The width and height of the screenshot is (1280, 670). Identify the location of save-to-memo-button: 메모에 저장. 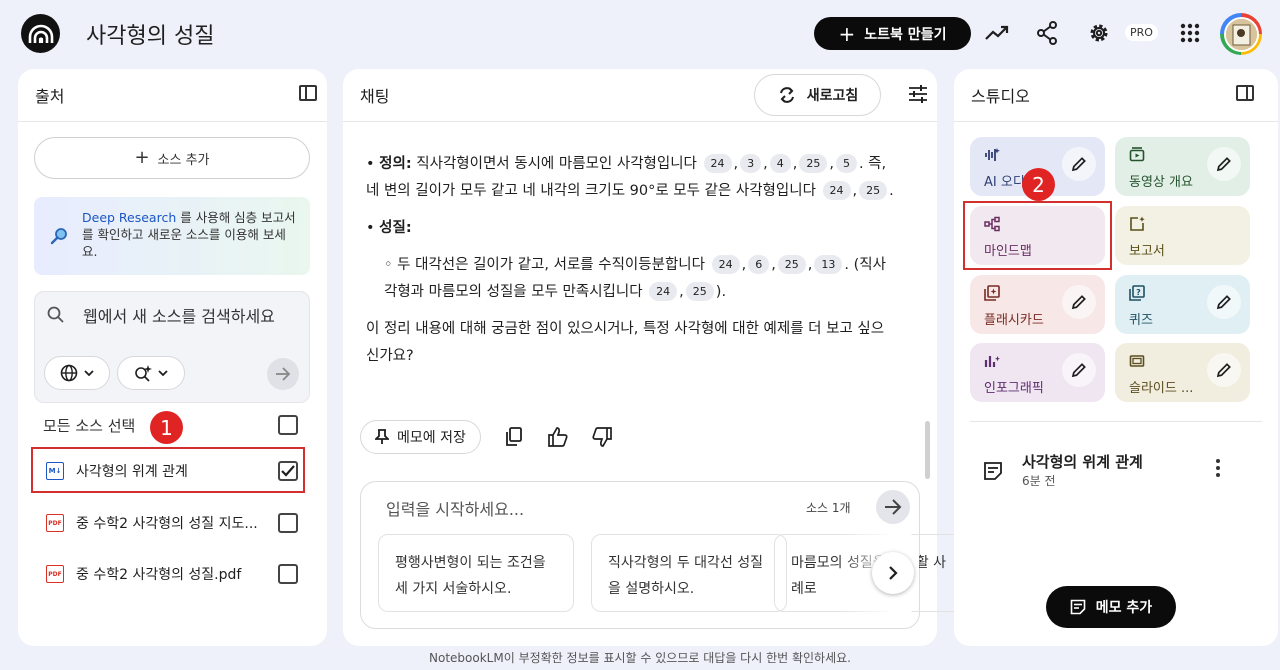
(420, 437).